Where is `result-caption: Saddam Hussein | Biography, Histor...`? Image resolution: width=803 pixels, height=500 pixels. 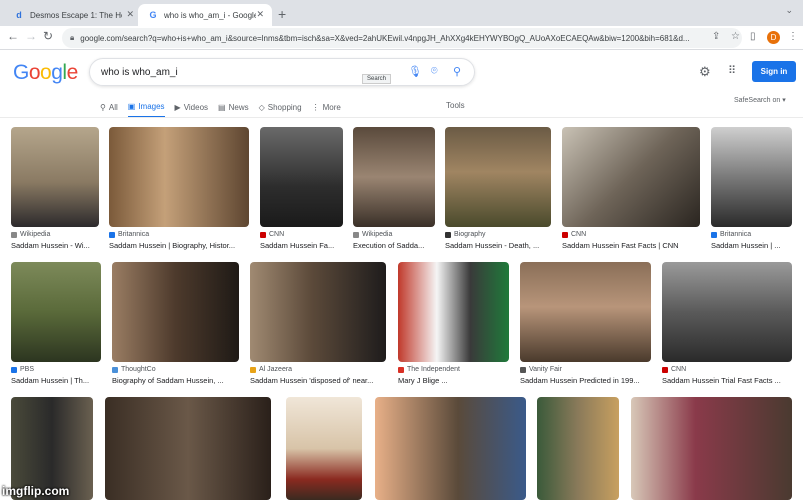
result-caption: Saddam Hussein | Biography, Histor... is located at coordinates (179, 245).